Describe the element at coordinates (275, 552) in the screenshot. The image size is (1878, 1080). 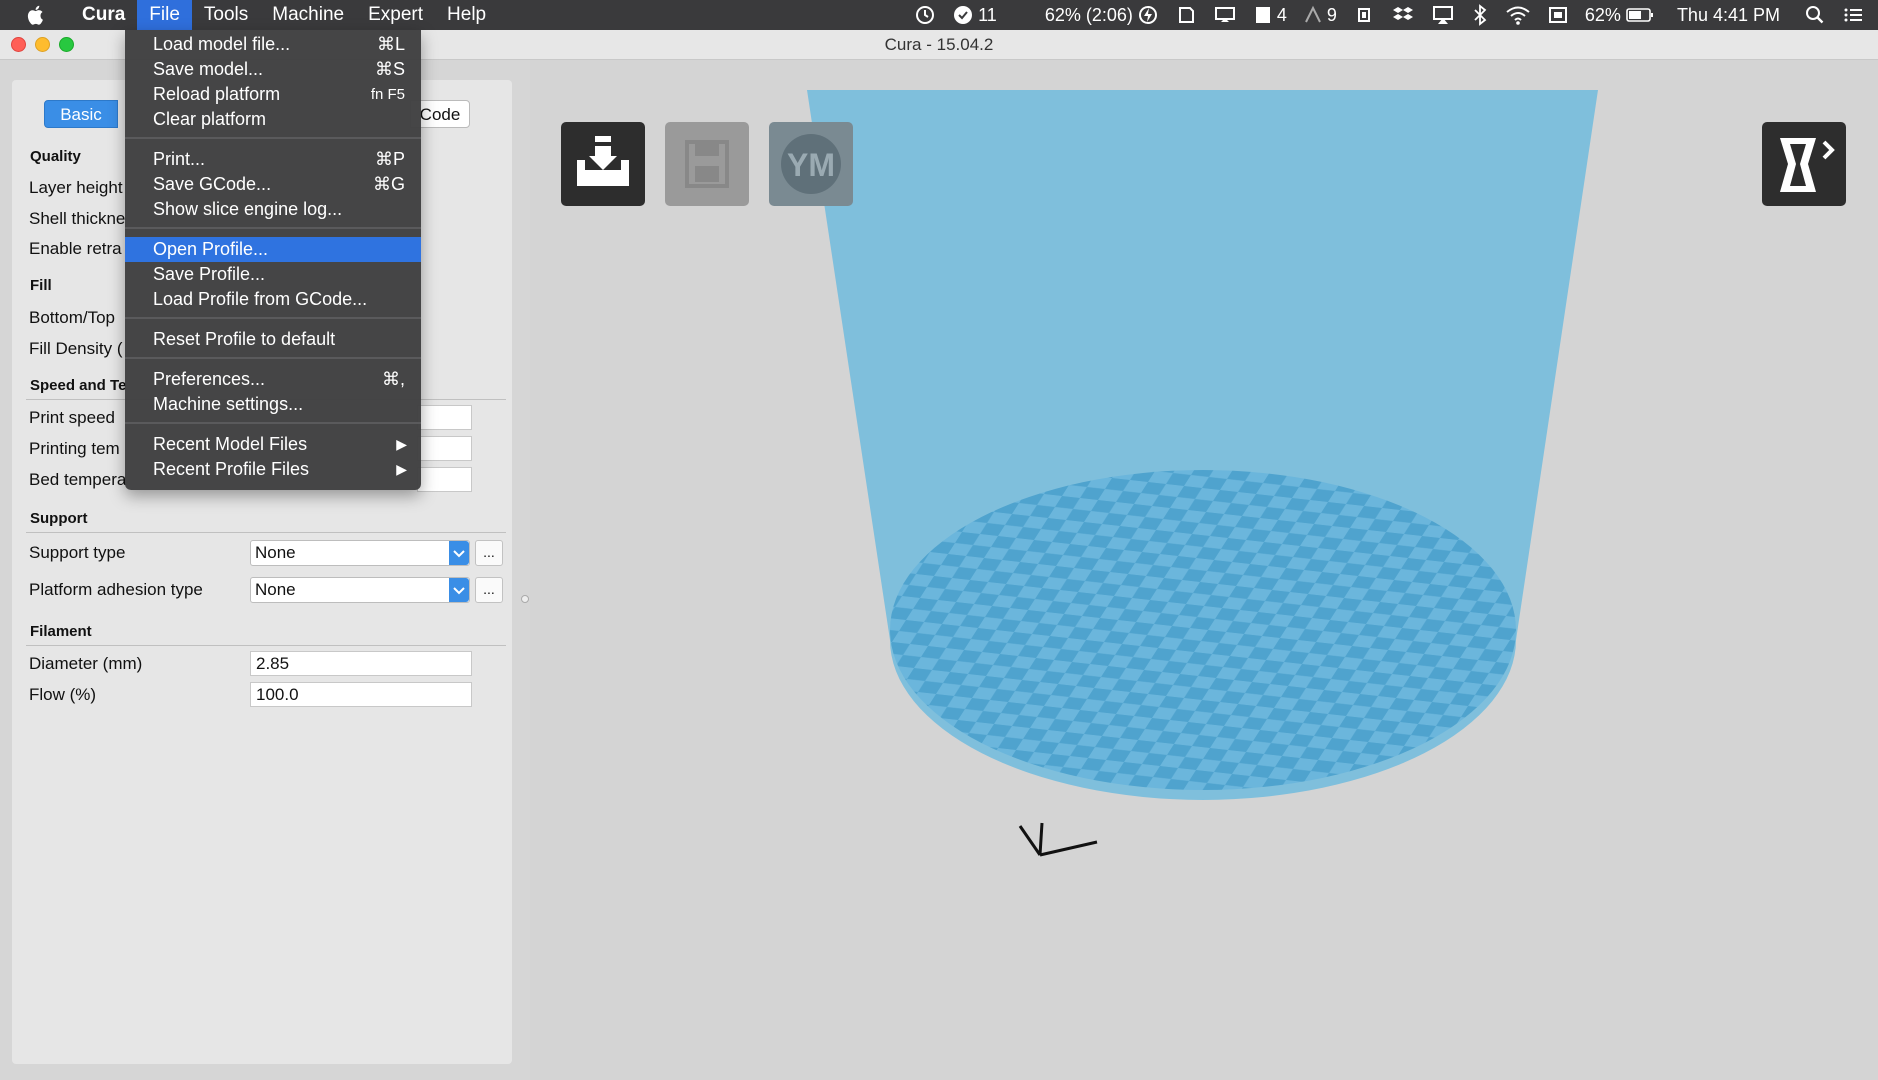
I see `support-type-value: None` at that location.